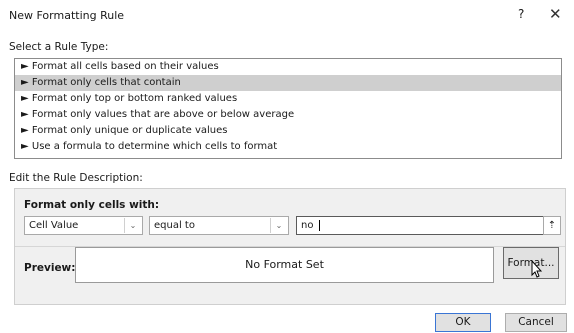 The image size is (574, 333). What do you see at coordinates (307, 225) in the screenshot?
I see `value-text: no` at bounding box center [307, 225].